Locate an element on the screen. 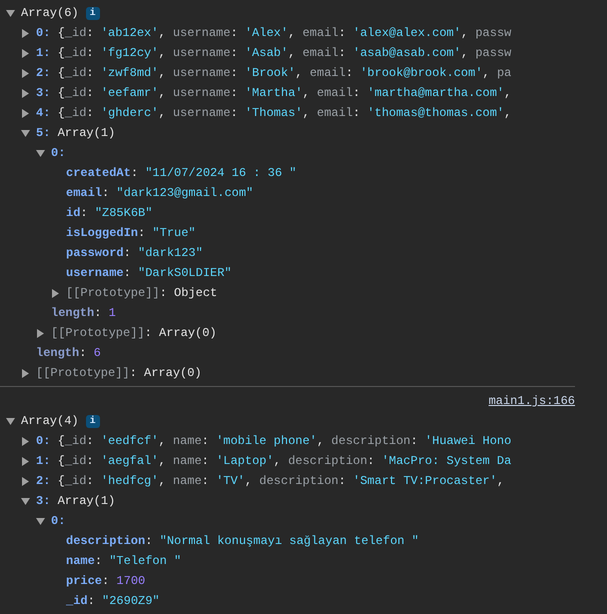  console-line: 2: {_id: 'zwf8md', username: 'Brook', email: 'brook@brook.com', pa is located at coordinates (274, 73).